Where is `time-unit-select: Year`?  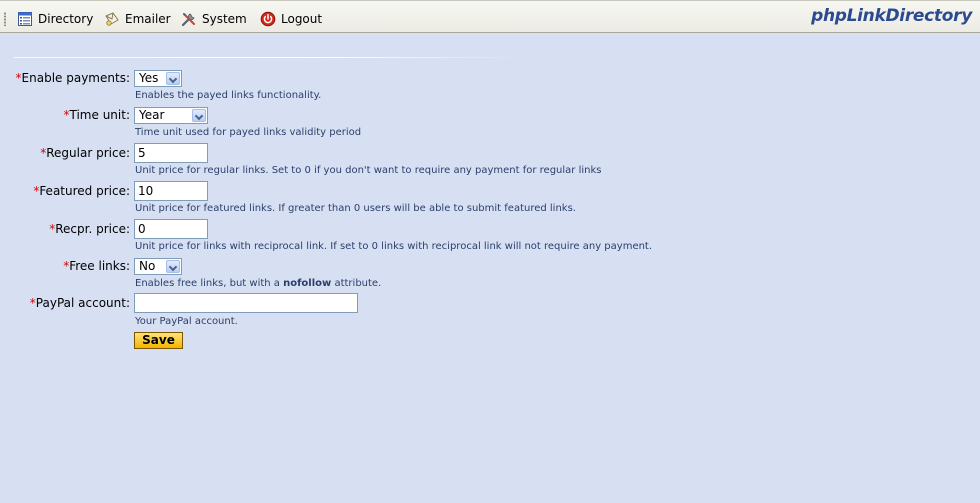
time-unit-select: Year is located at coordinates (171, 115).